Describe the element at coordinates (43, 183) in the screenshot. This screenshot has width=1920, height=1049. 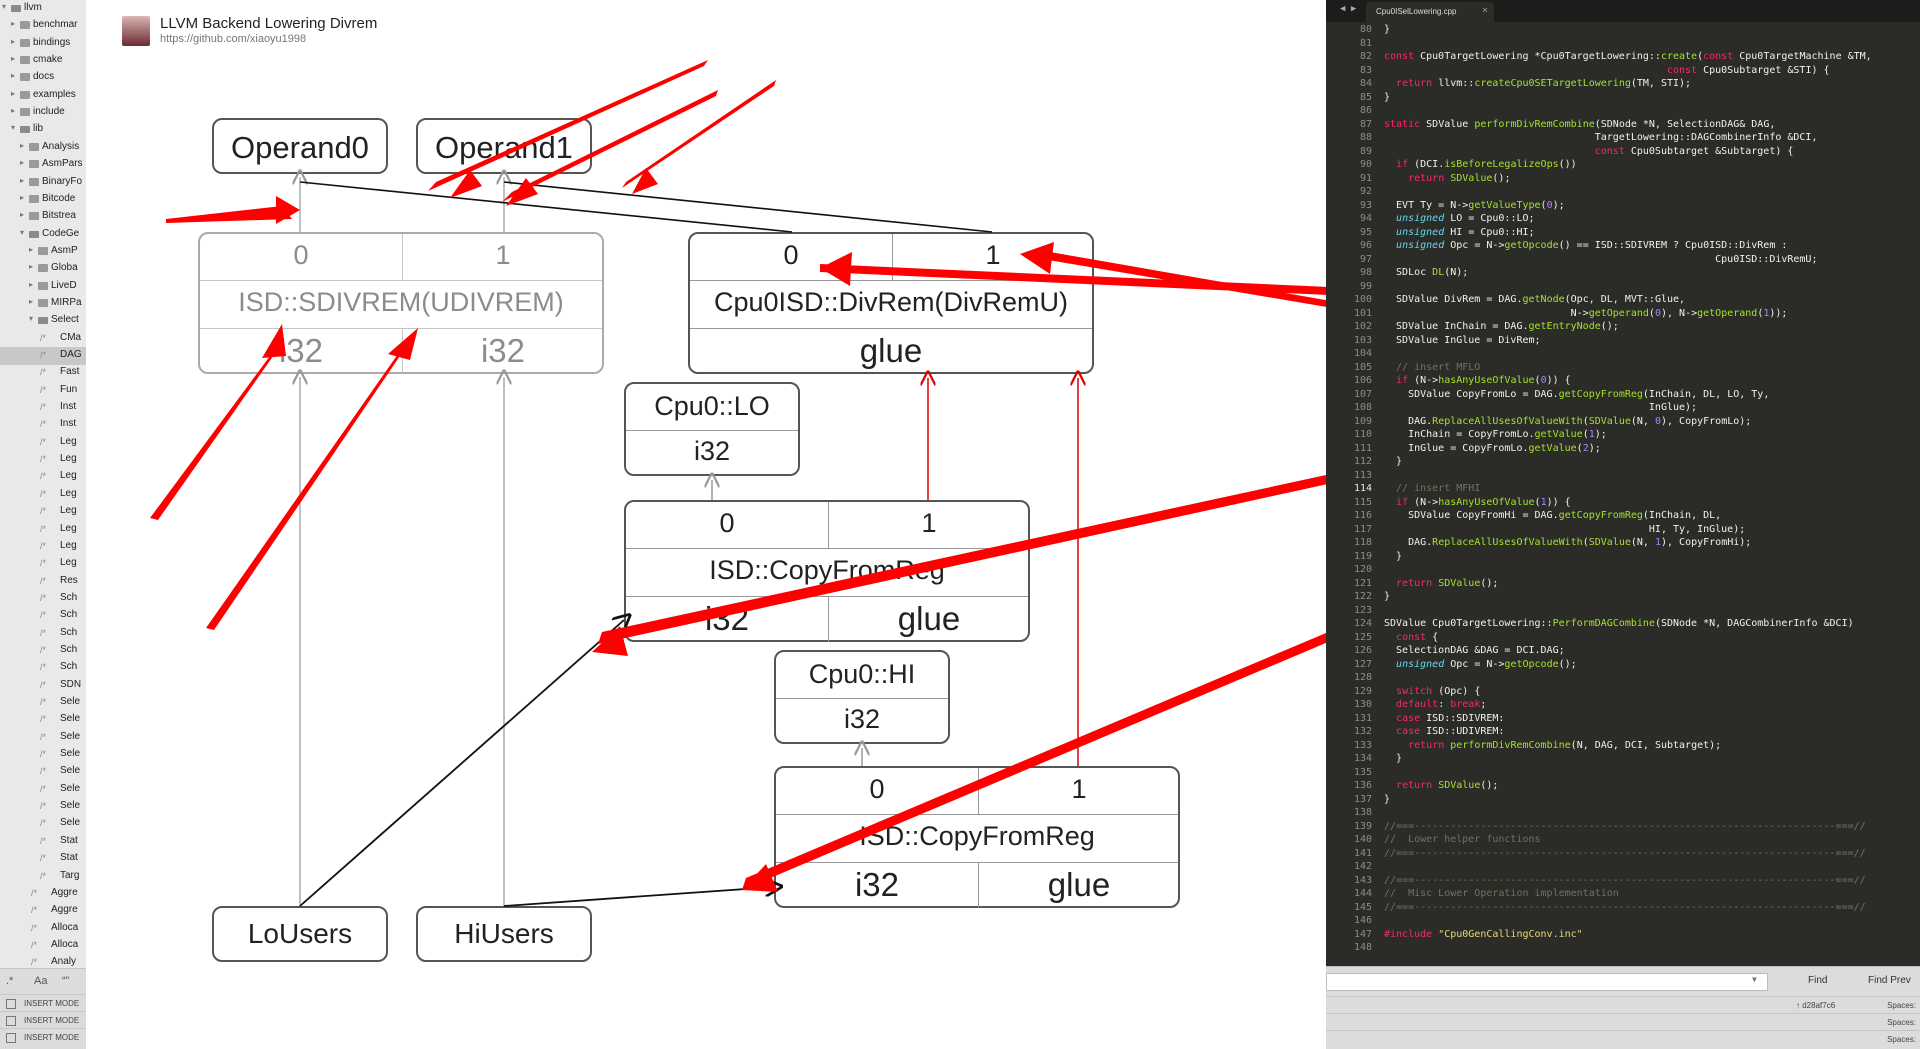
I see `sidebar-tree-item: ▸ BinaryFo` at that location.